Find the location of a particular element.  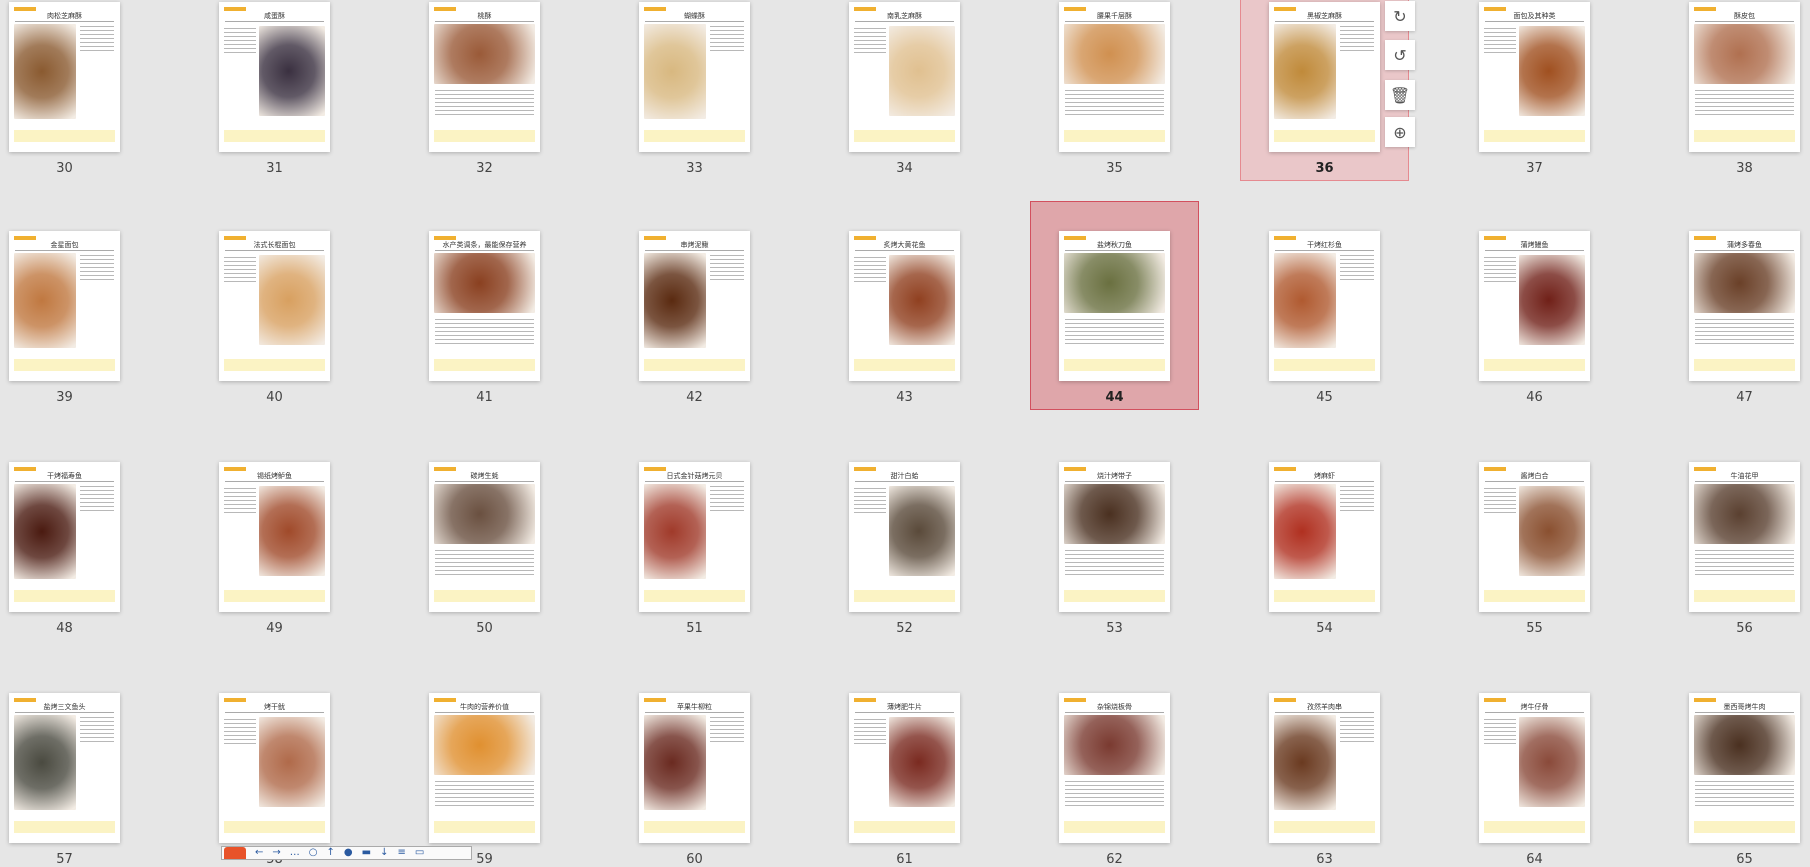

page-title: 蒲烤多春鱼 is located at coordinates (1744, 245).